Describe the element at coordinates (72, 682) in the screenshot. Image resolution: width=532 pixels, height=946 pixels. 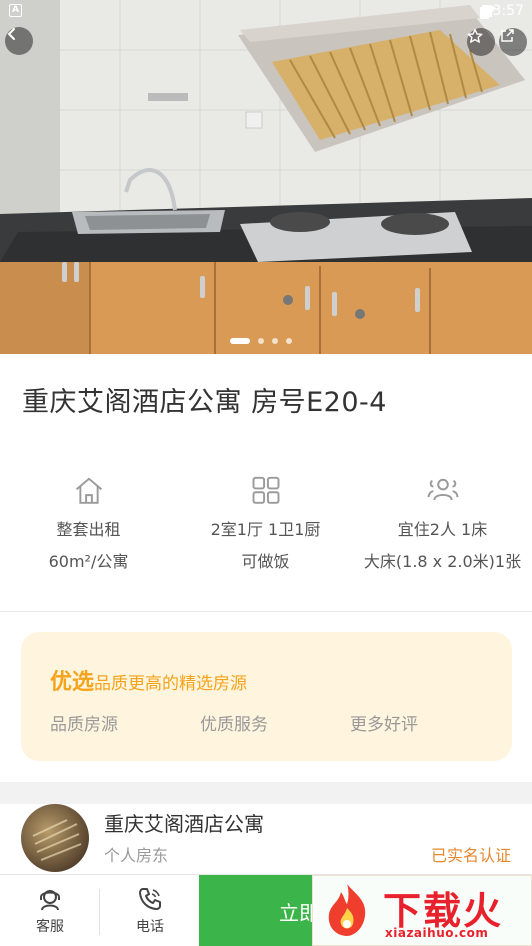
I see `preferred-title: 优选` at that location.